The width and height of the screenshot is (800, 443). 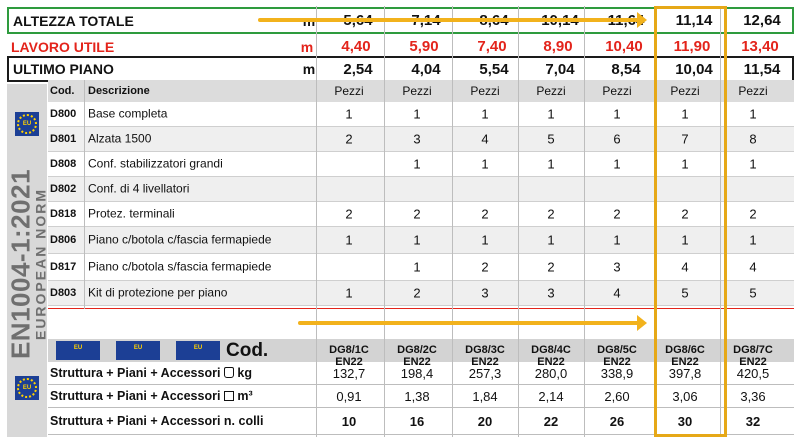 I want to click on weight-icon, so click(x=228, y=372).